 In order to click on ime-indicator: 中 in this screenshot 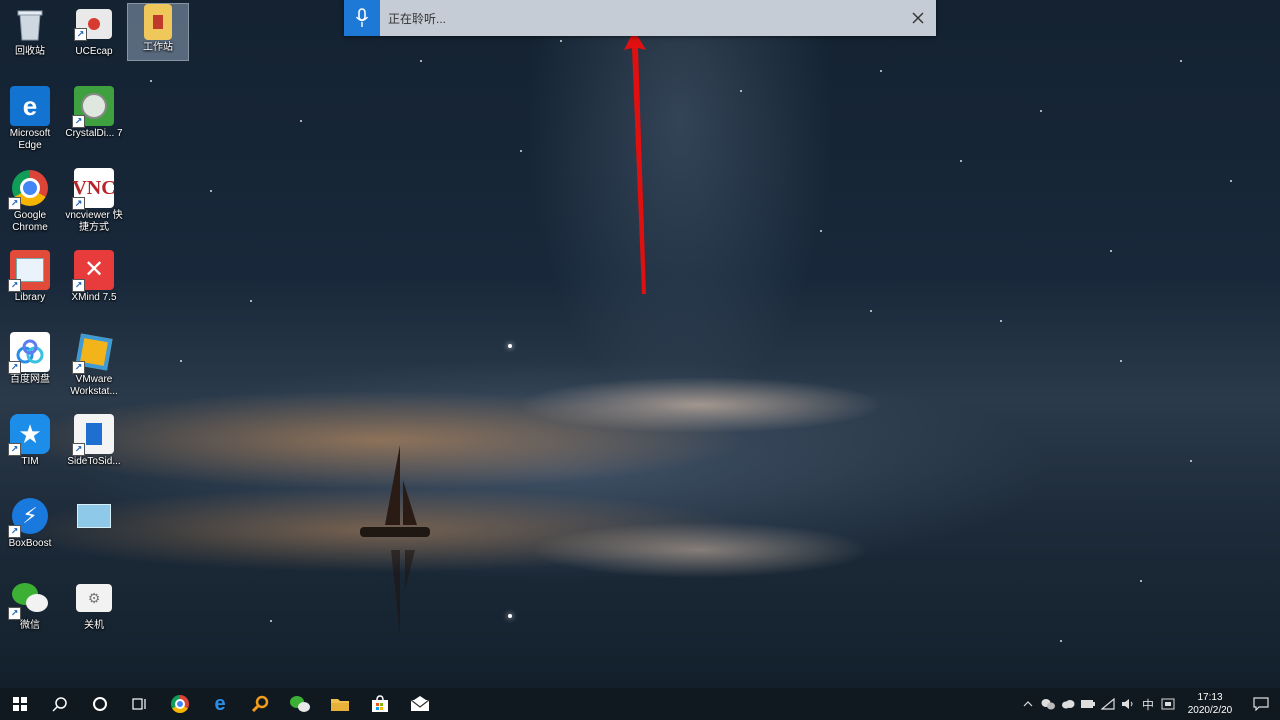, I will do `click(1148, 704)`.